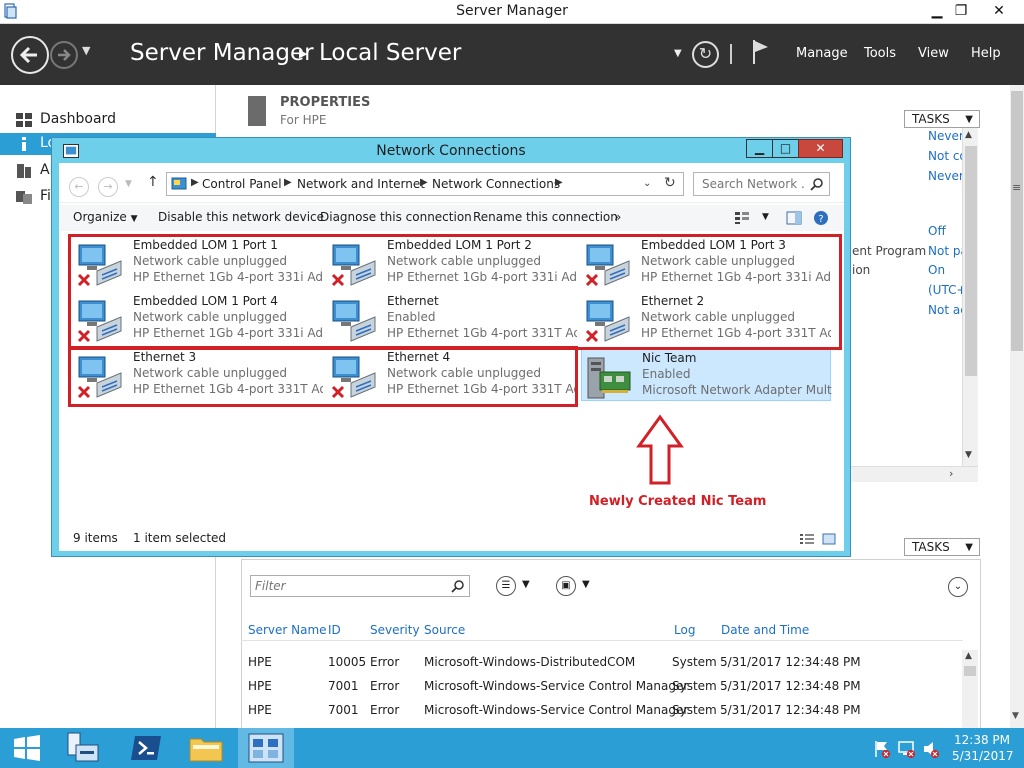  Describe the element at coordinates (396, 217) in the screenshot. I see `diagnose-connection-button: Diagnose this connection` at that location.